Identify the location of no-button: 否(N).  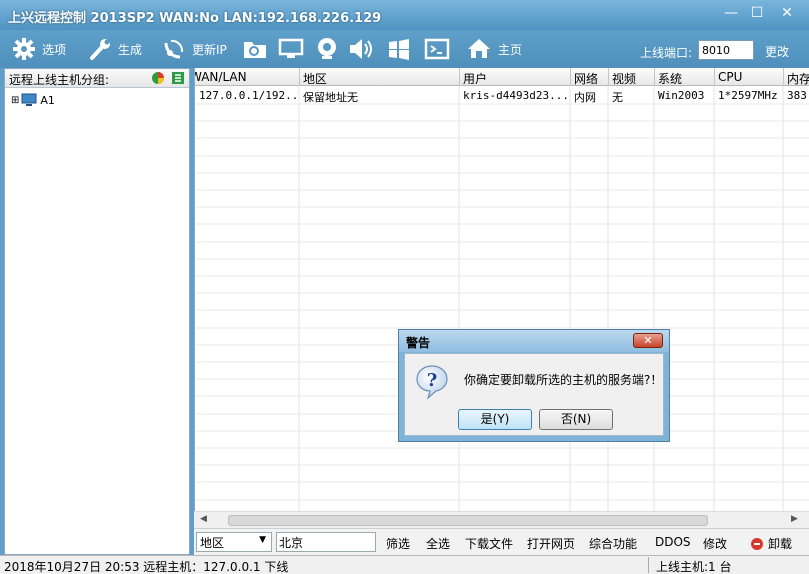
(576, 419).